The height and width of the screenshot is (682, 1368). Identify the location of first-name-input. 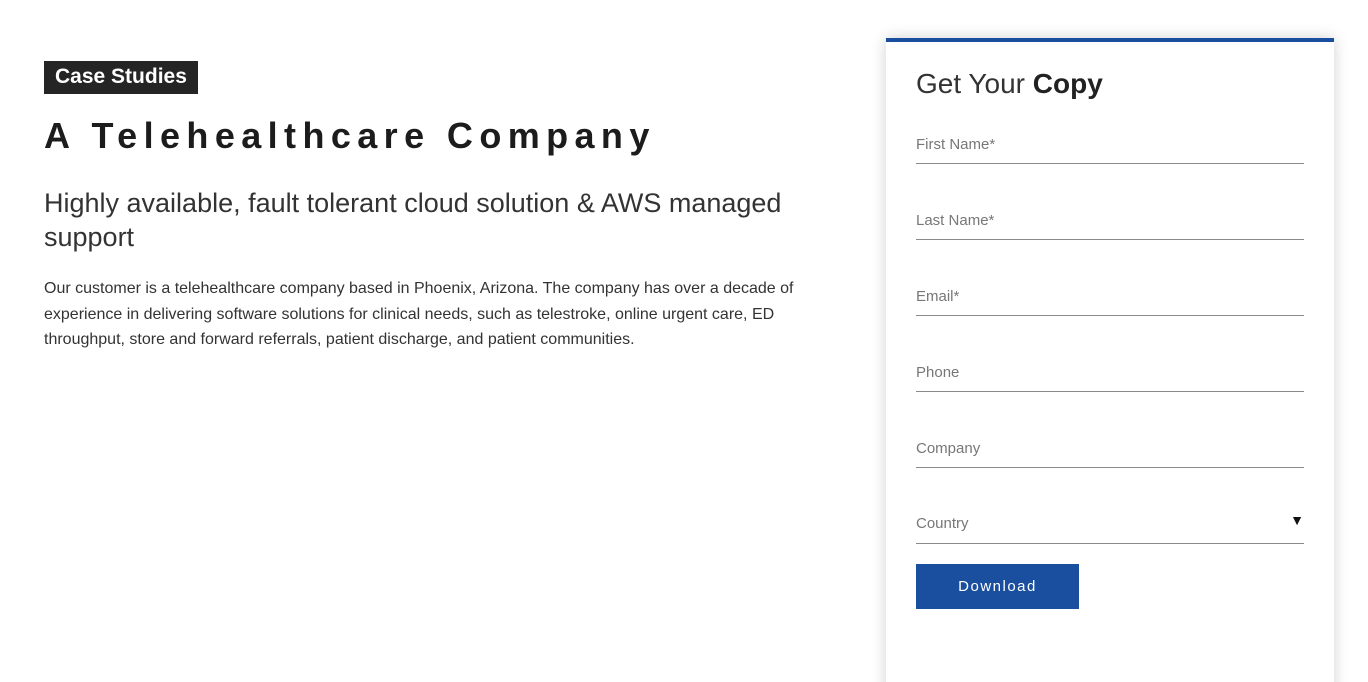
(1110, 144).